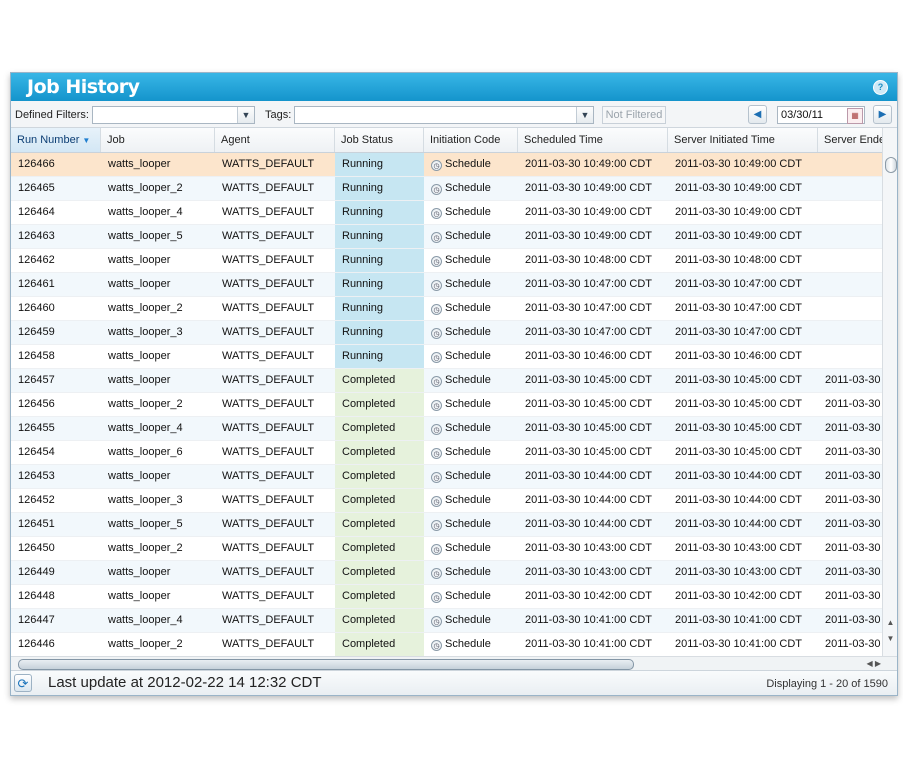  I want to click on column-header-agent: Agent, so click(275, 140).